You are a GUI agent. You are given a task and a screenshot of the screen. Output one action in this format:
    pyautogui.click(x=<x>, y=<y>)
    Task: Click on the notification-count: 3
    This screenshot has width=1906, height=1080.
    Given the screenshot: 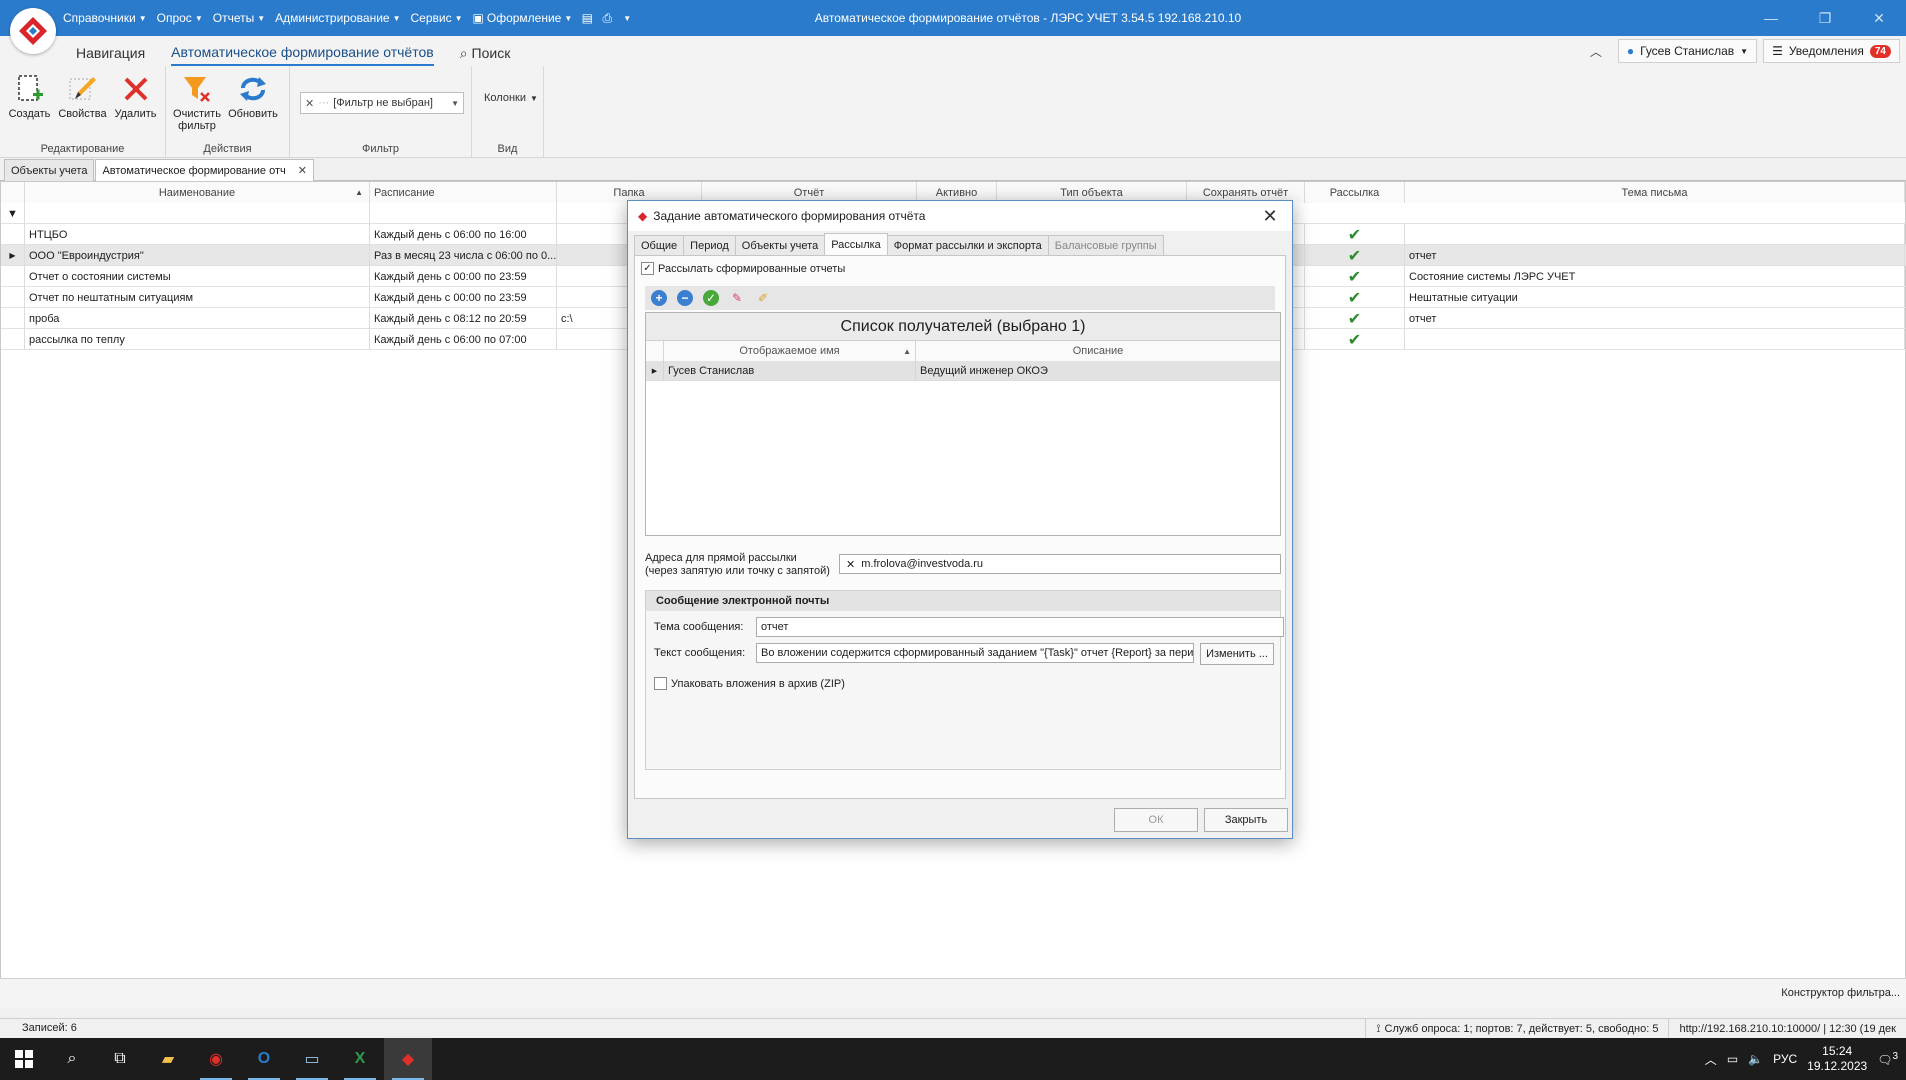 What is the action you would take?
    pyautogui.click(x=1895, y=1056)
    